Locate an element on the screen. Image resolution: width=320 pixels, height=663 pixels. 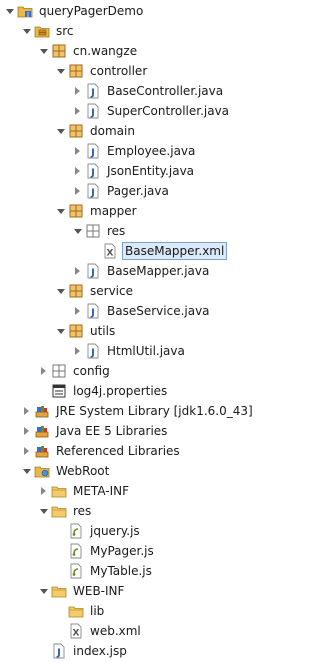
tree-item-label: BaseService.java is located at coordinates (158, 311).